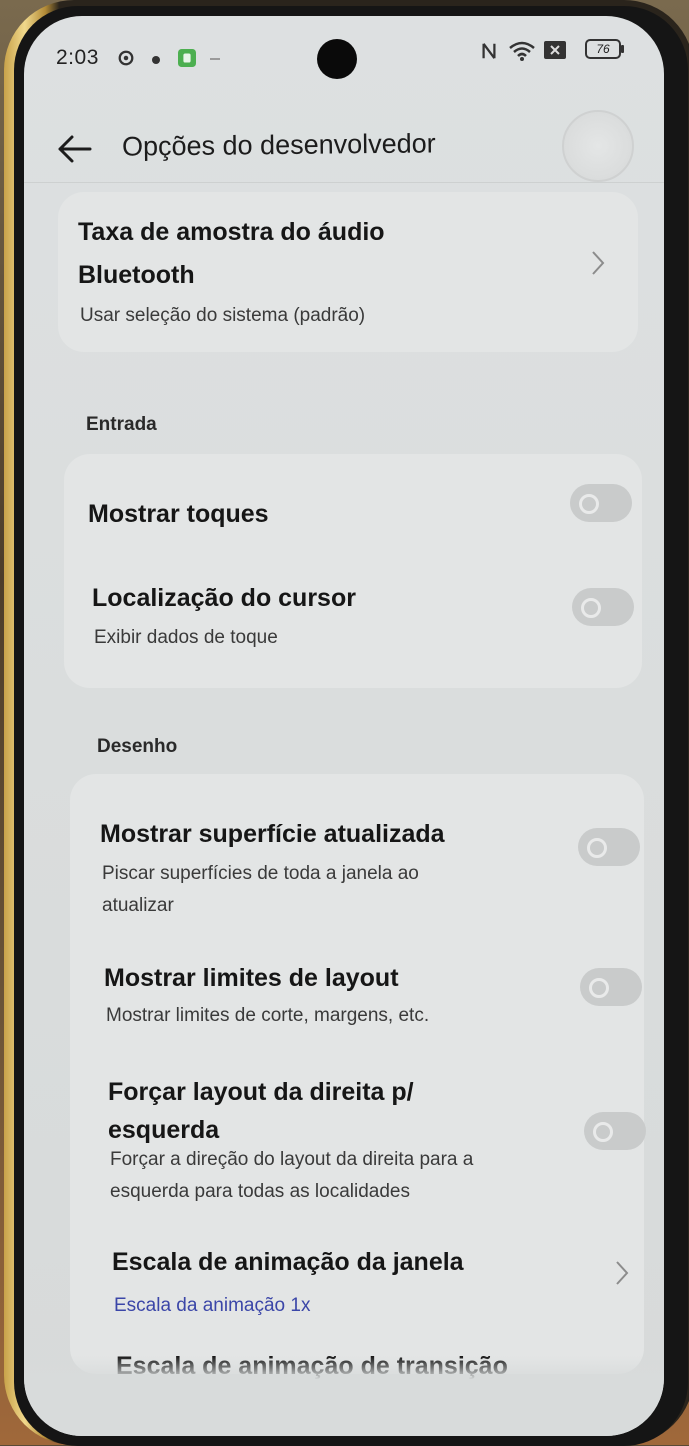 Image resolution: width=689 pixels, height=1446 pixels. Describe the element at coordinates (186, 637) in the screenshot. I see `pointer-location-subtitle: Exibir dados de toque` at that location.